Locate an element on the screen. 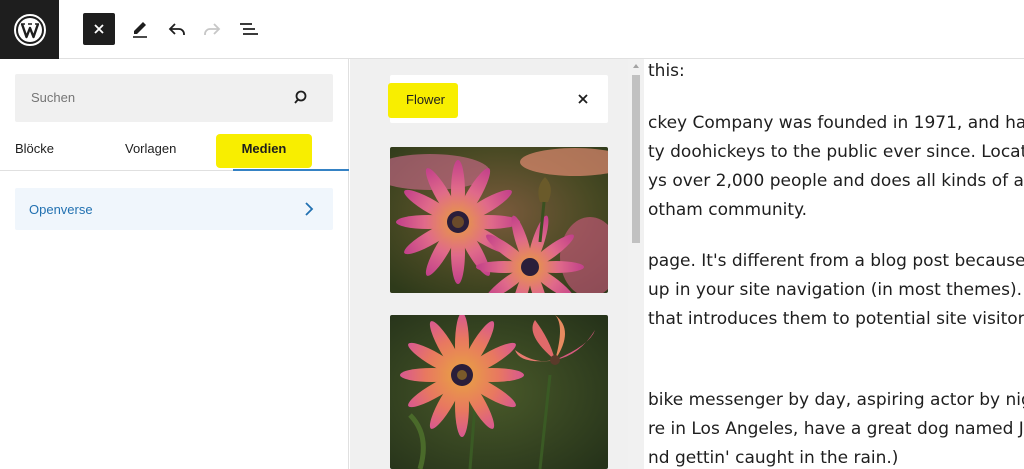  tools-button is located at coordinates (140, 29).